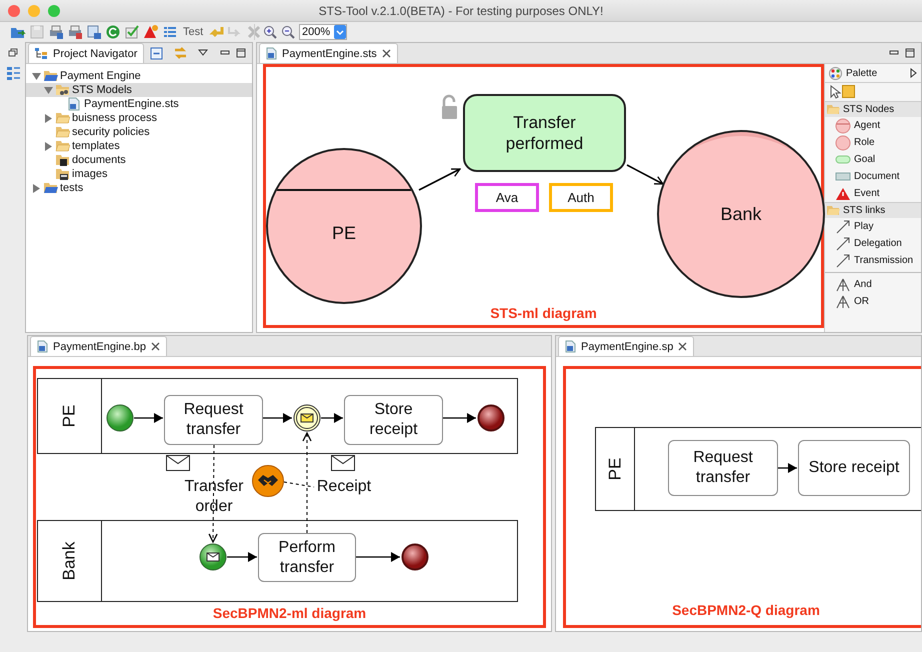  What do you see at coordinates (873, 210) in the screenshot?
I see `palette-section-header: STS links` at bounding box center [873, 210].